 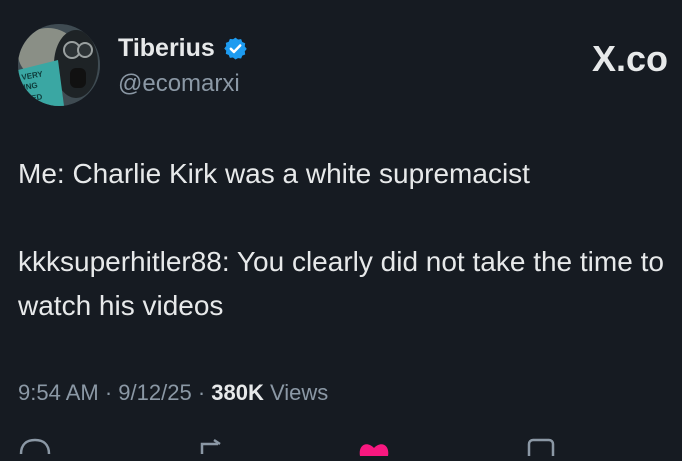 I want to click on views-count: 380K, so click(x=237, y=392).